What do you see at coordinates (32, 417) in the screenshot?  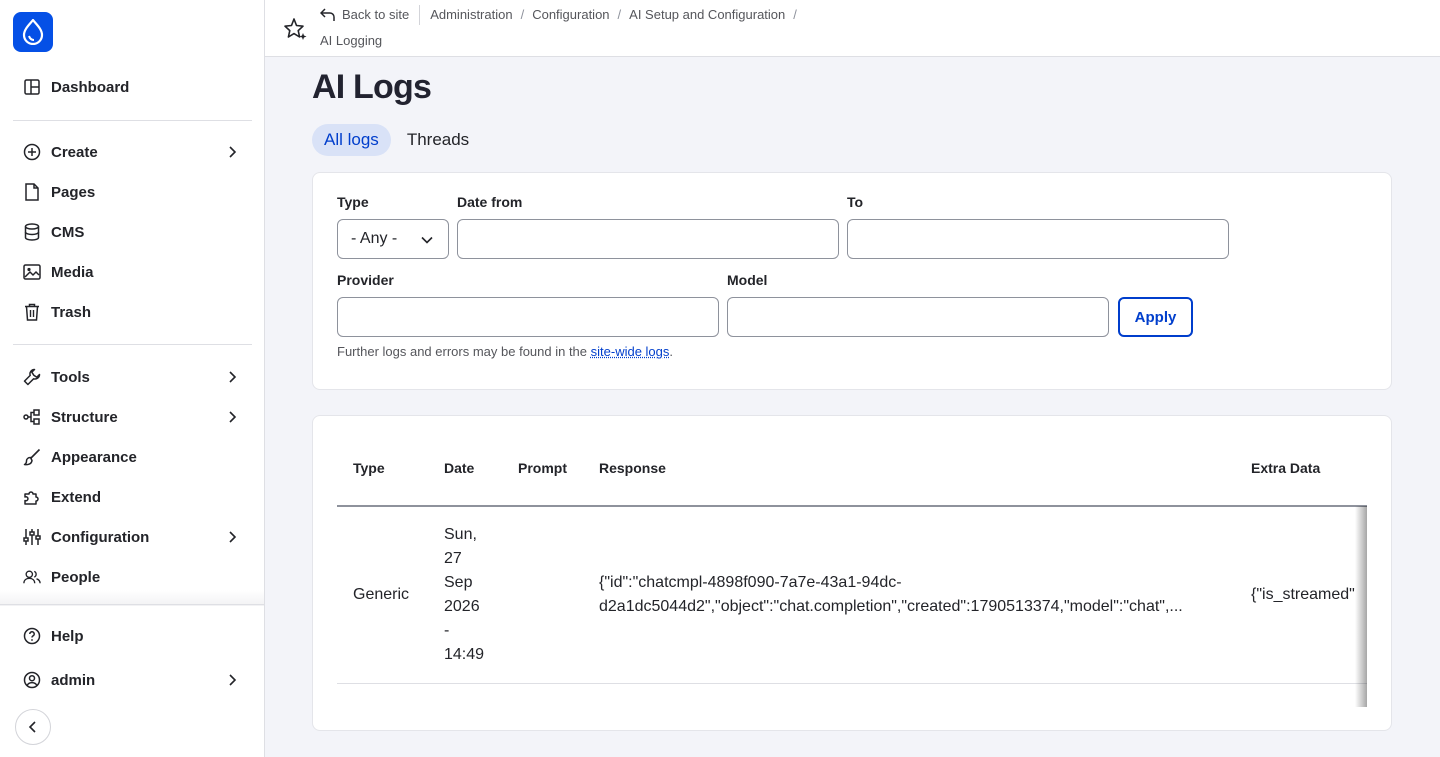 I see `structure-icon` at bounding box center [32, 417].